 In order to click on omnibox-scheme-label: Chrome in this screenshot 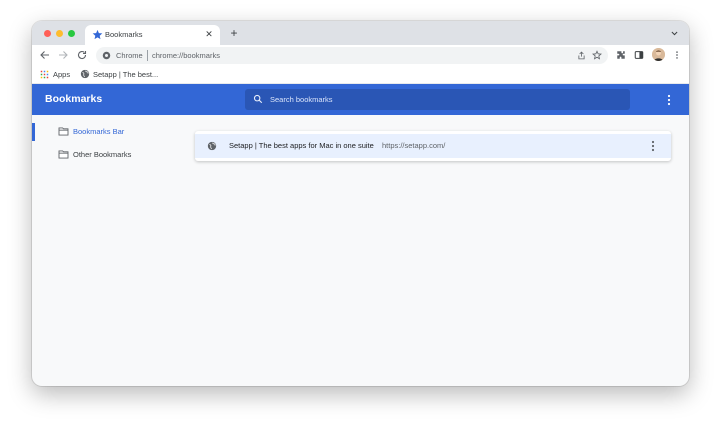, I will do `click(129, 55)`.